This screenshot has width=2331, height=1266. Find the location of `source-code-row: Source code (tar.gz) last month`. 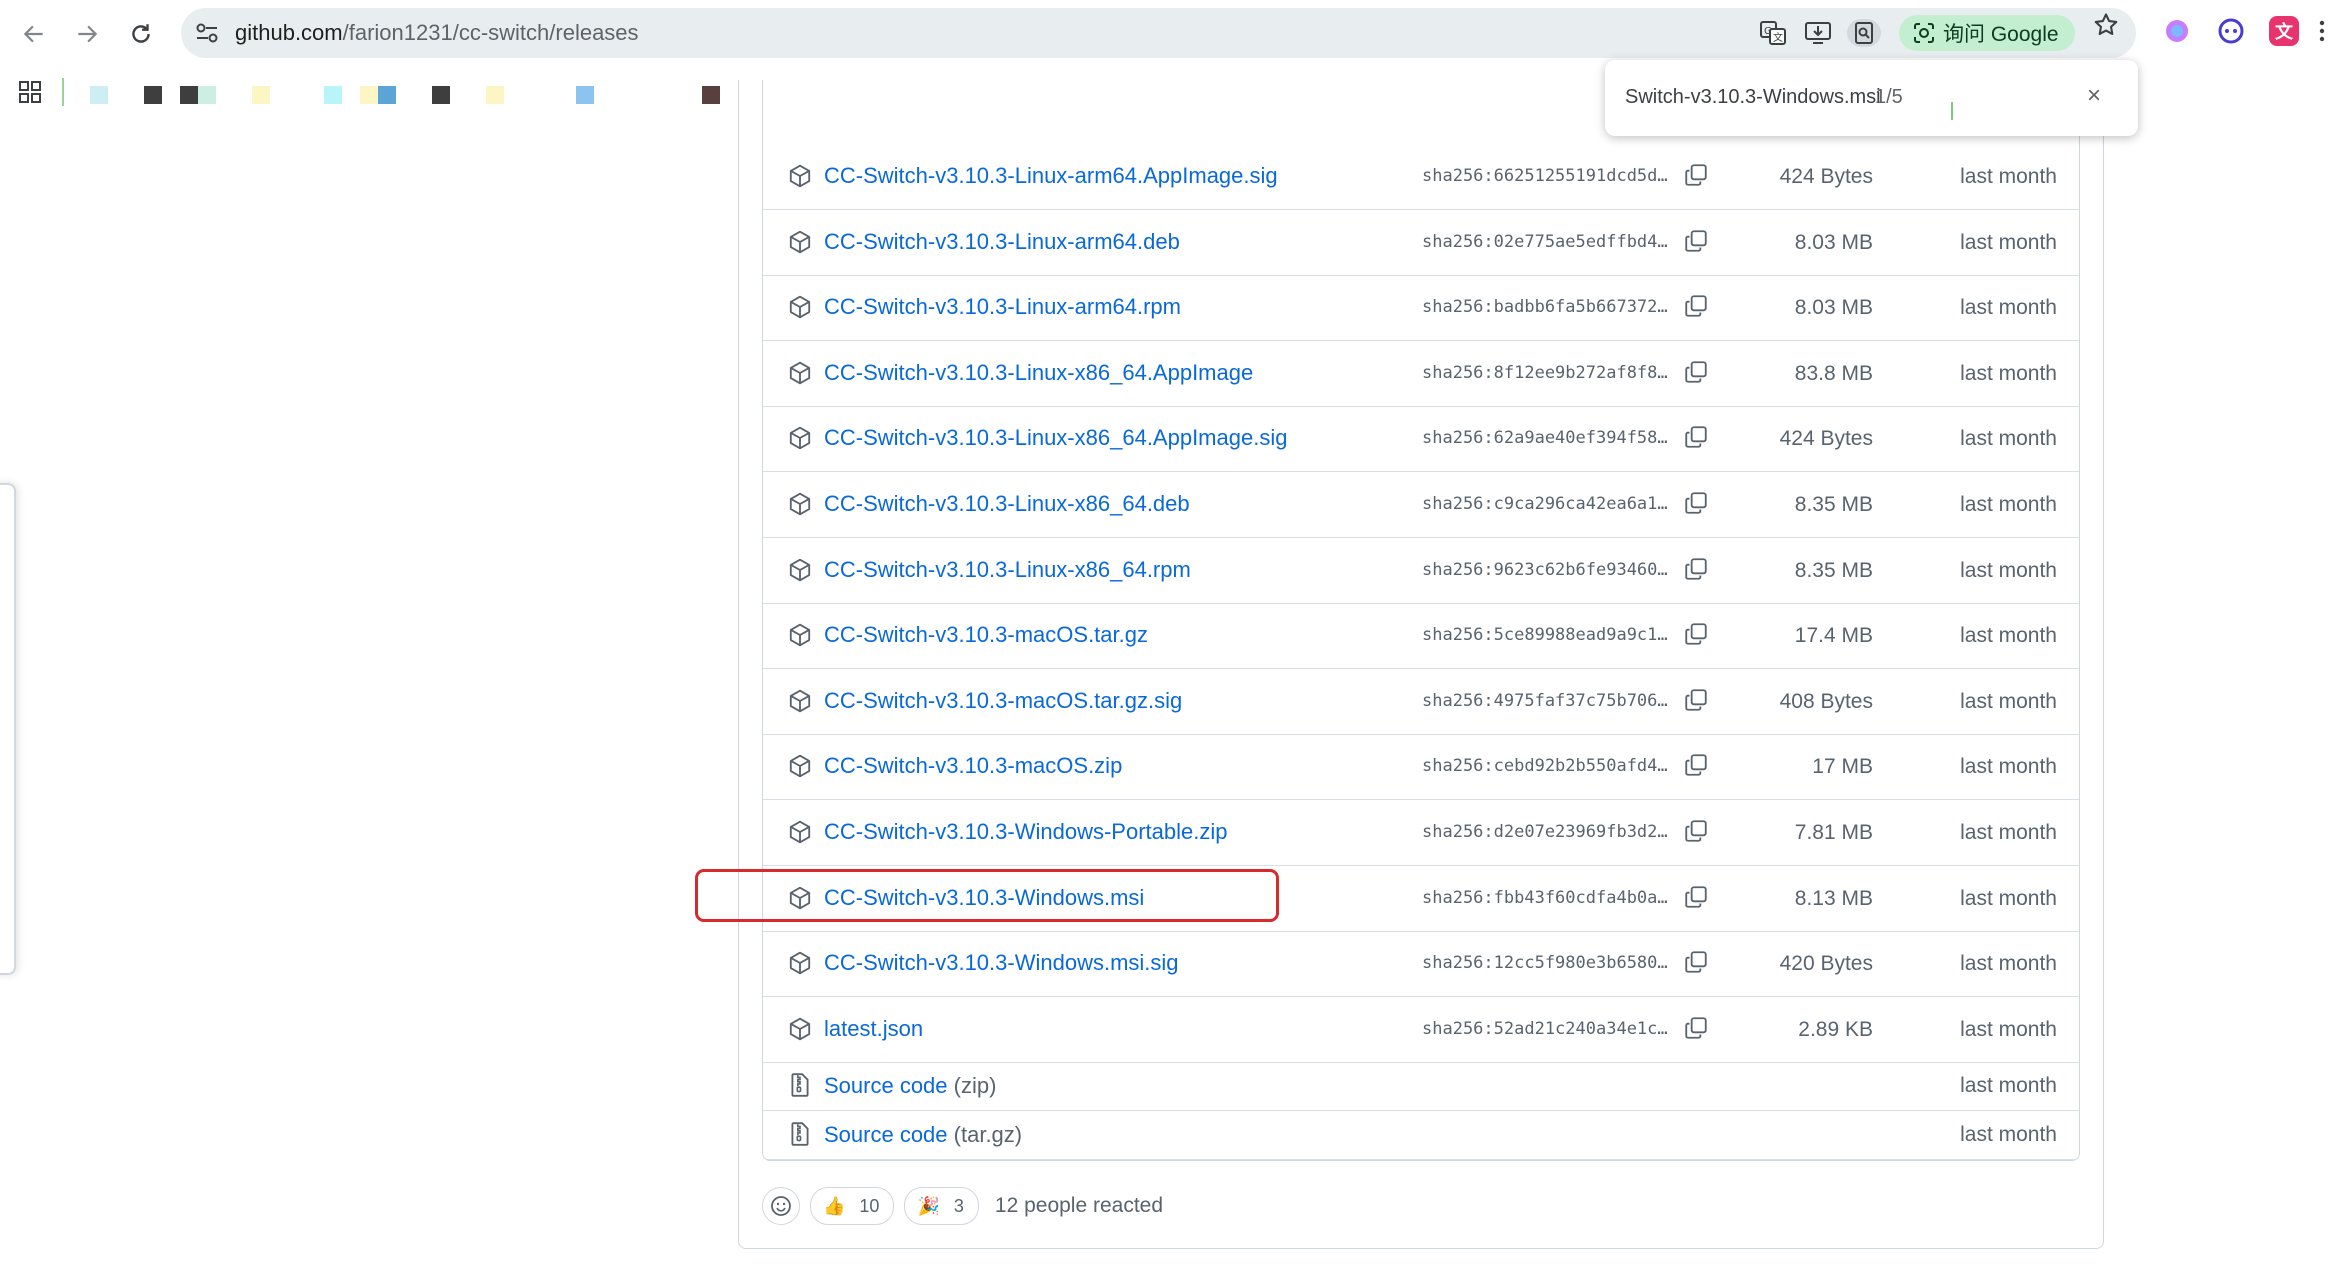

source-code-row: Source code (tar.gz) last month is located at coordinates (1421, 1135).